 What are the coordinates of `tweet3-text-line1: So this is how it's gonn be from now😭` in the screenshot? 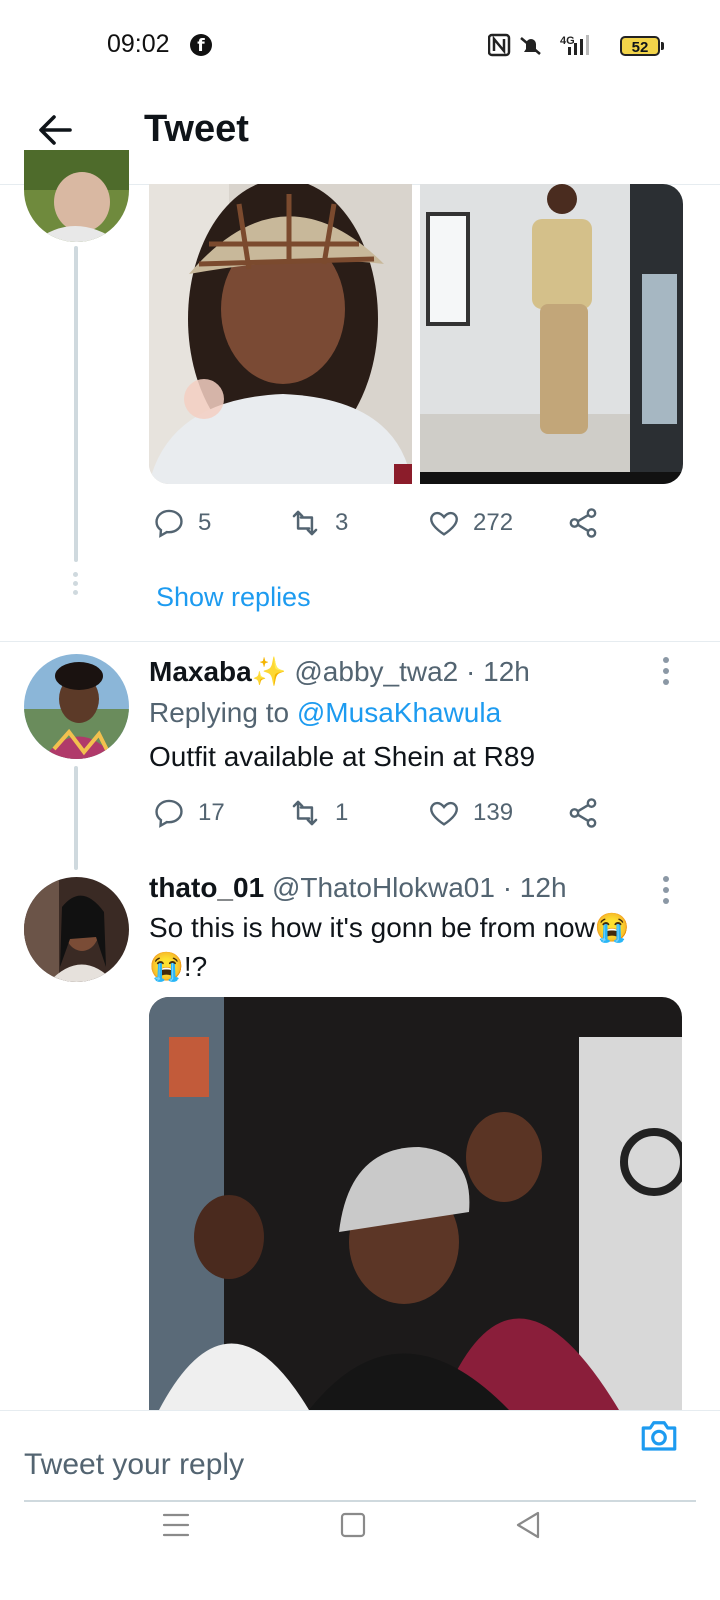 It's located at (389, 927).